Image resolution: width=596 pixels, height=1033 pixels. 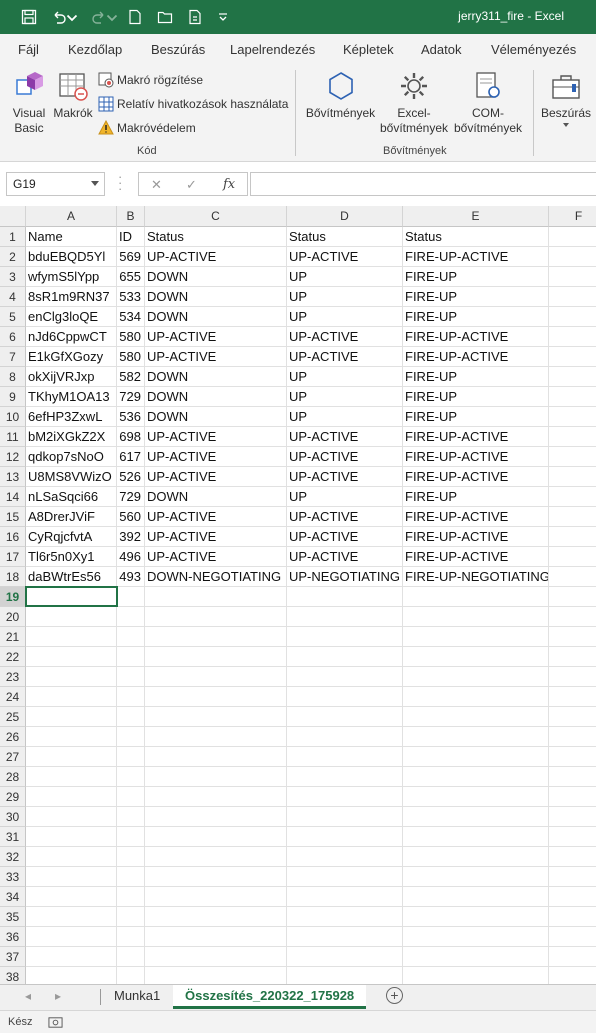 I want to click on cell-c34, so click(x=216, y=897).